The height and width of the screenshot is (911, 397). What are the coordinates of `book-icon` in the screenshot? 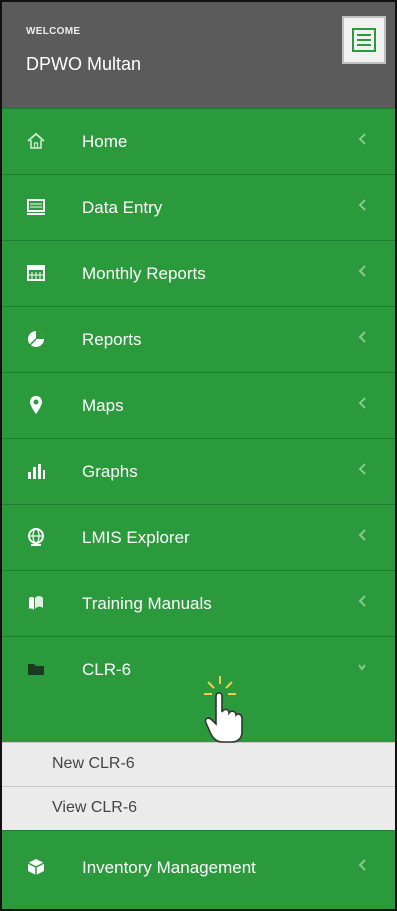 It's located at (36, 603).